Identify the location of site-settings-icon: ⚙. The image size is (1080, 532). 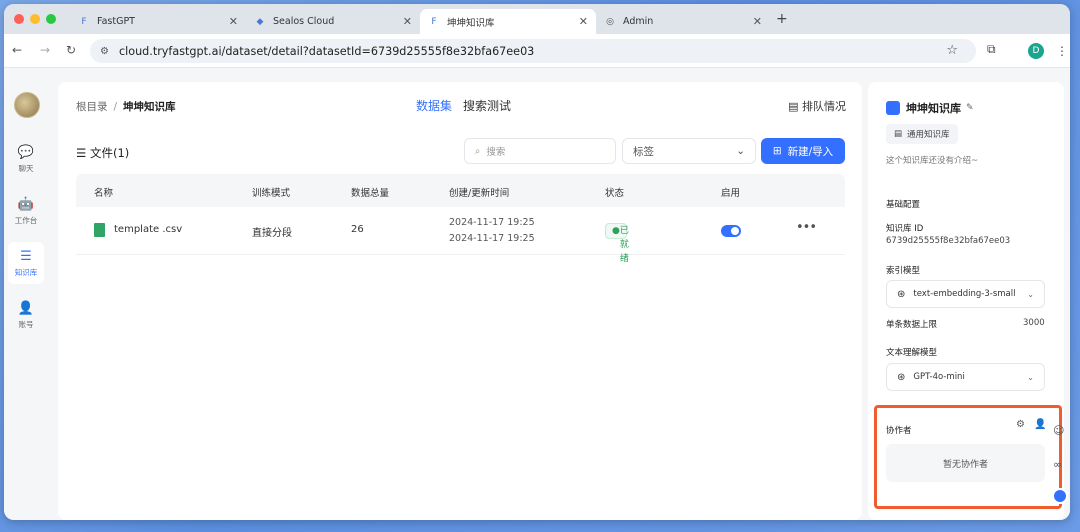
(104, 51).